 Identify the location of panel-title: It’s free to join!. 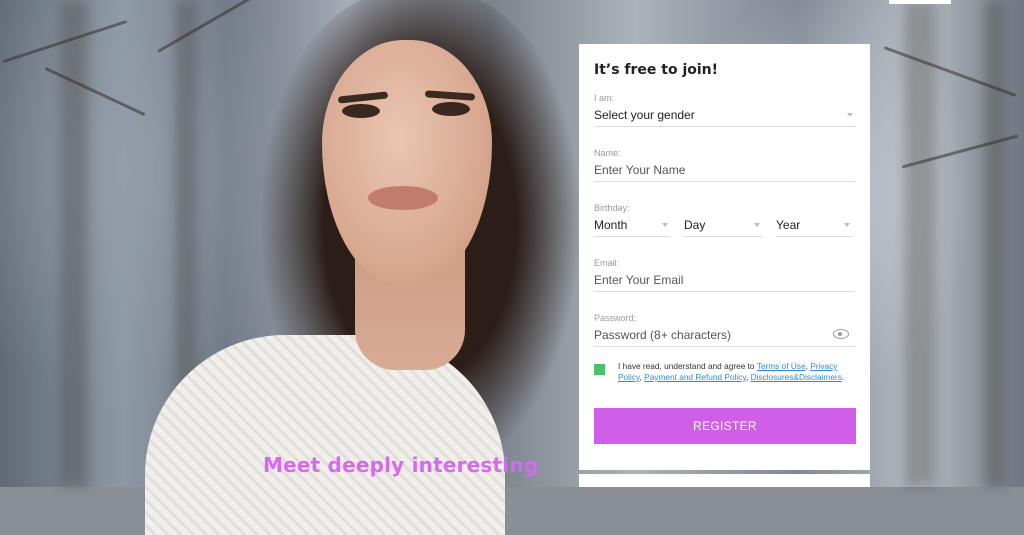
(656, 70).